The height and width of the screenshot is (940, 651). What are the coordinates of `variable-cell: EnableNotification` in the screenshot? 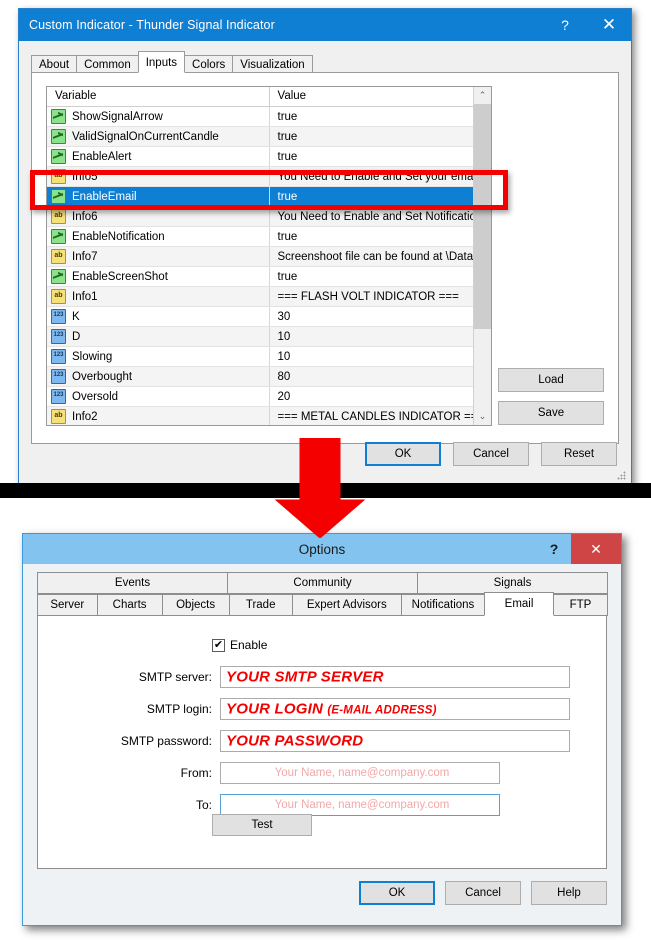 It's located at (158, 236).